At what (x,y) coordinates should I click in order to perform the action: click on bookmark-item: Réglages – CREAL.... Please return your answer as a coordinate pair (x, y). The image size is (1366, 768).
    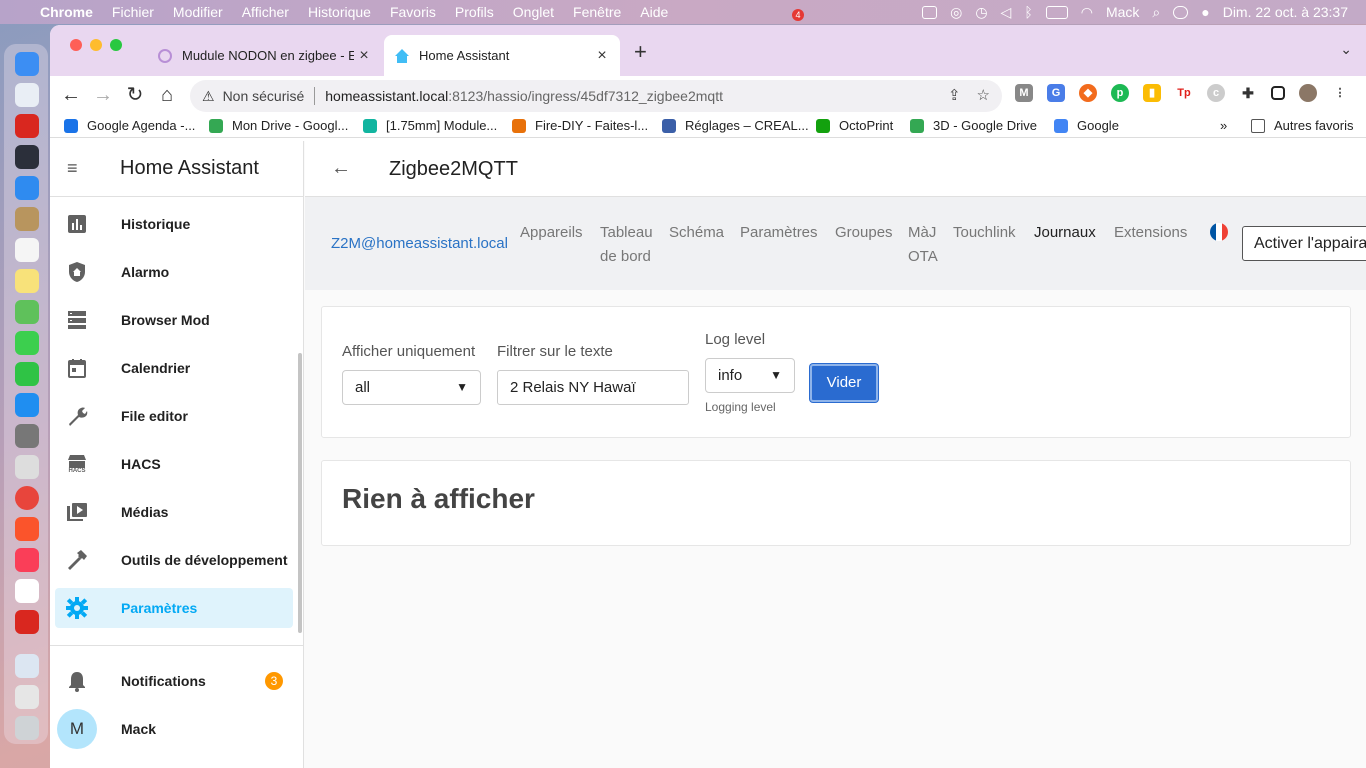
    Looking at the image, I should click on (735, 125).